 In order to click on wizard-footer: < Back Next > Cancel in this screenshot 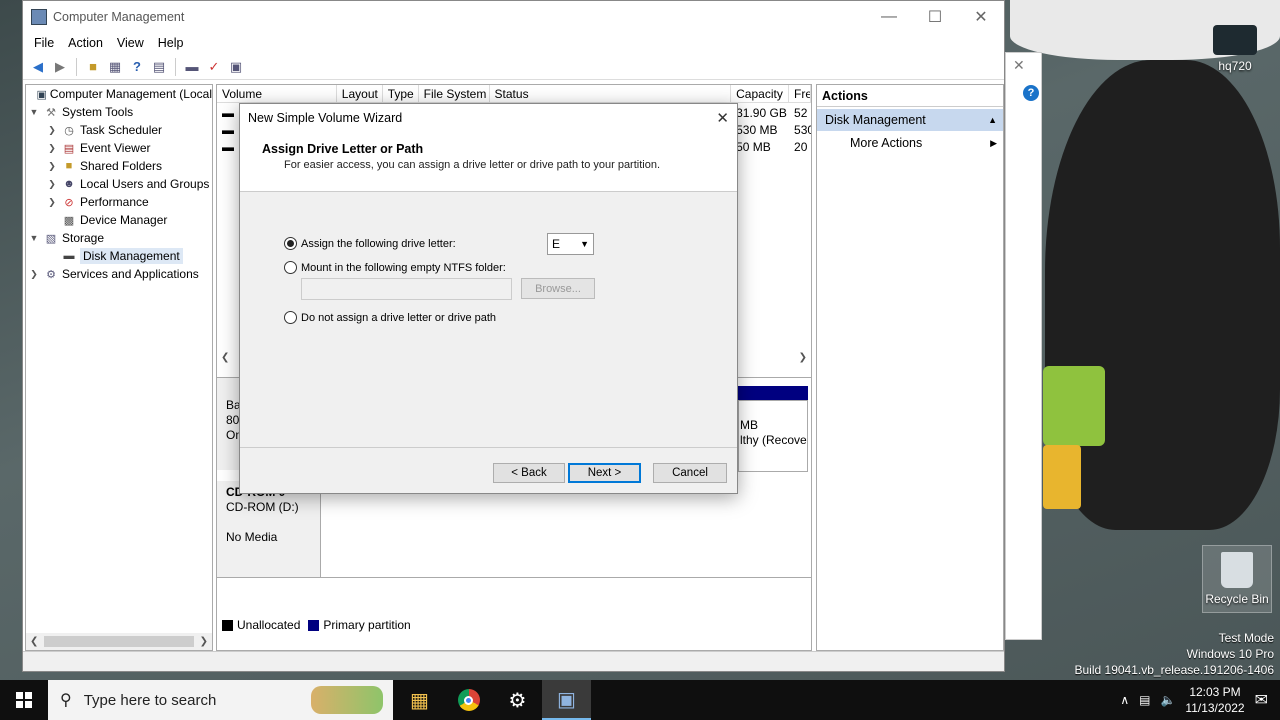, I will do `click(488, 470)`.